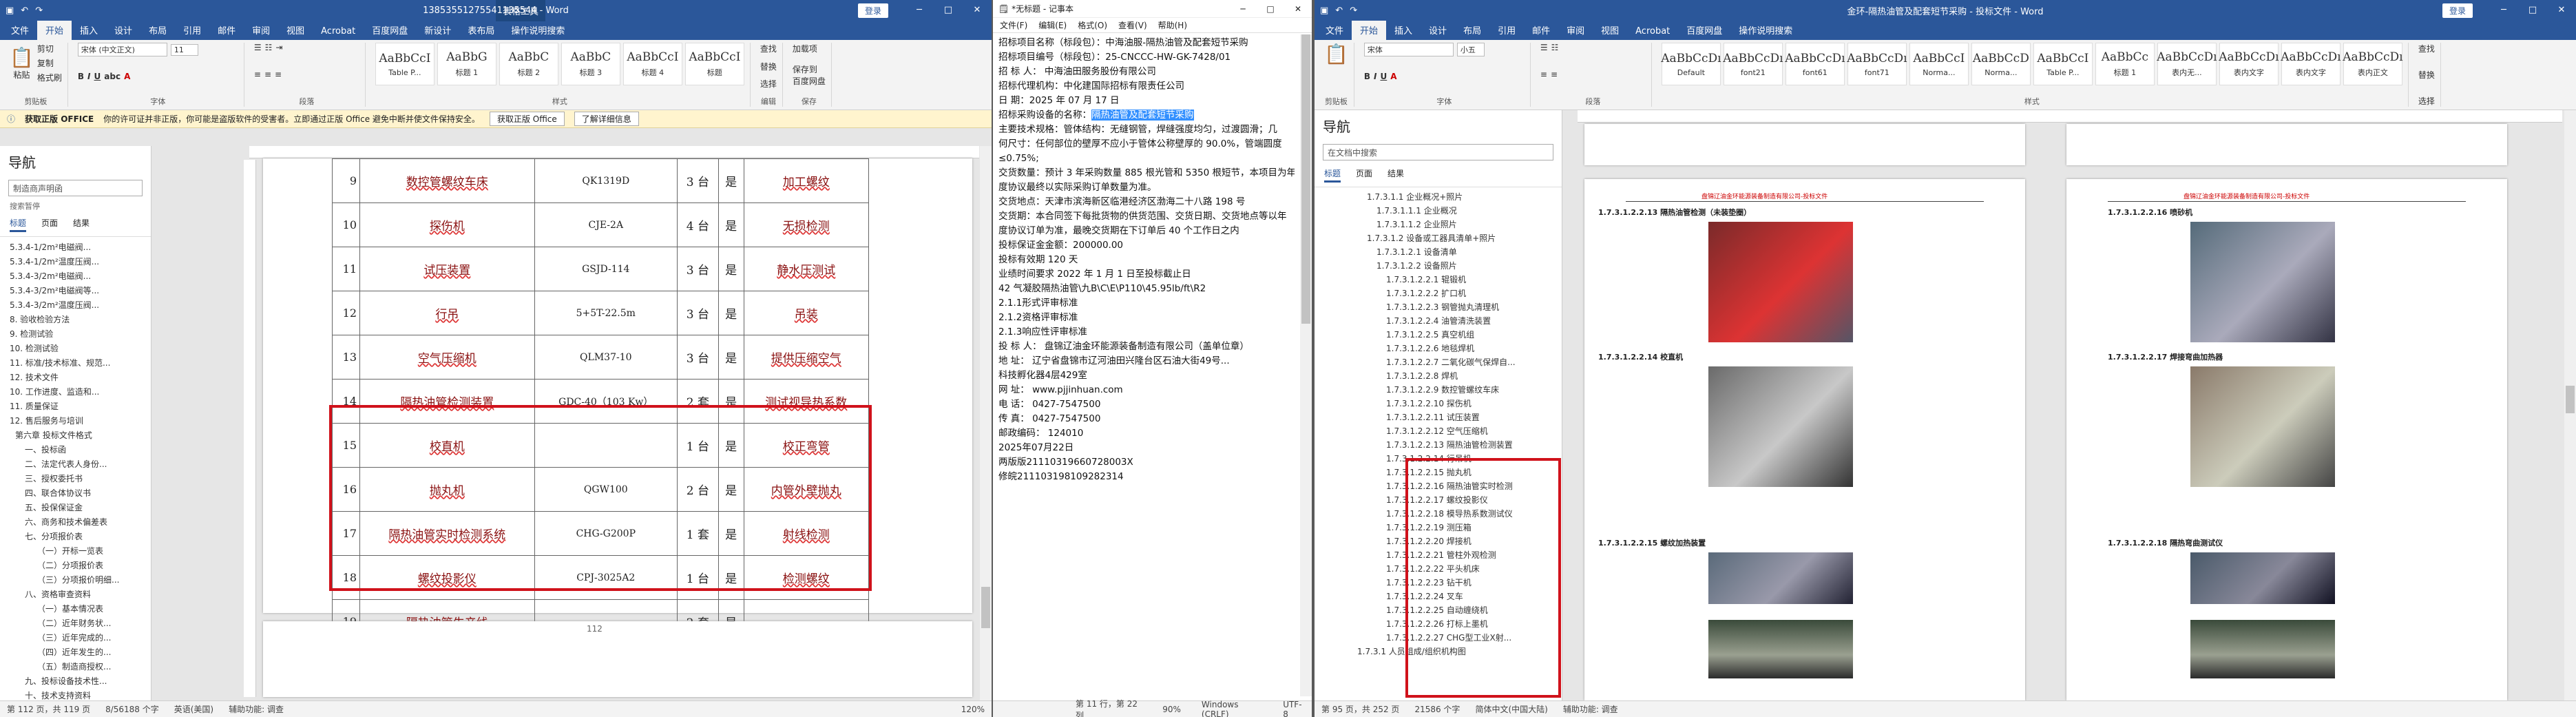 The image size is (2576, 717). What do you see at coordinates (75, 507) in the screenshot?
I see `nav-heading: 五、投保保证金` at bounding box center [75, 507].